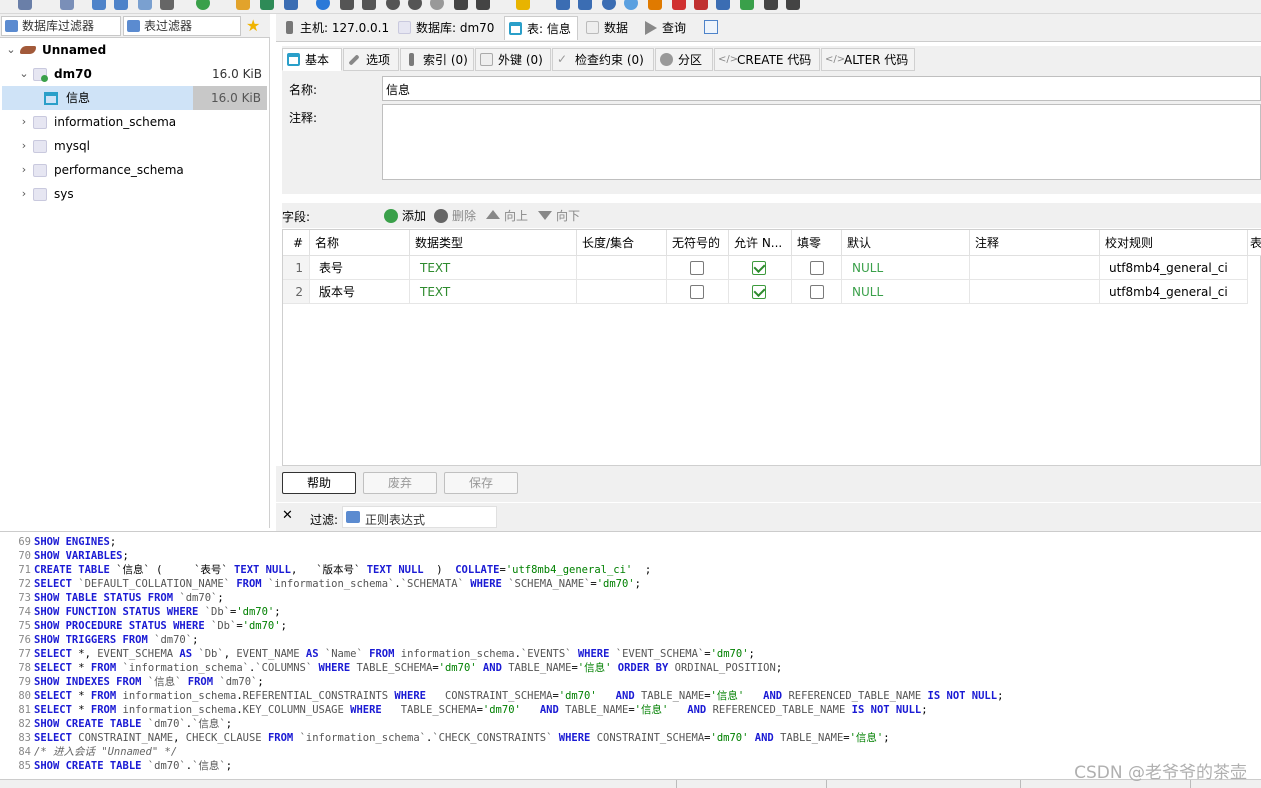 This screenshot has height=788, width=1261. Describe the element at coordinates (253, 25) in the screenshot. I see `favorite-star-icon: ★` at that location.